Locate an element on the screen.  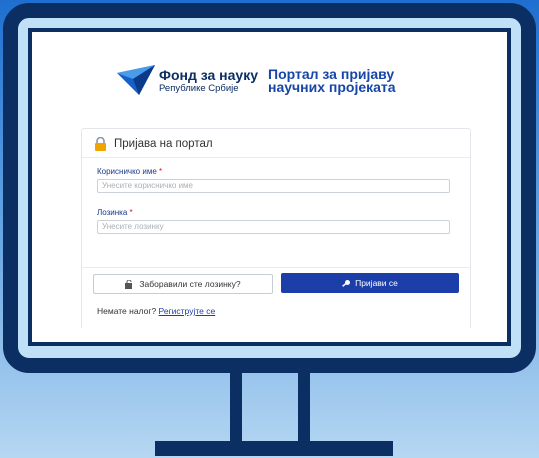
forgot-password-button: Заборавили сте лозинку? is located at coordinates (183, 284).